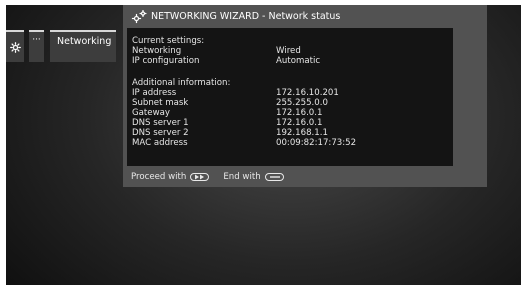 This screenshot has width=529, height=293. Describe the element at coordinates (316, 143) in the screenshot. I see `info-value: 00:09:82:17:73:52` at that location.